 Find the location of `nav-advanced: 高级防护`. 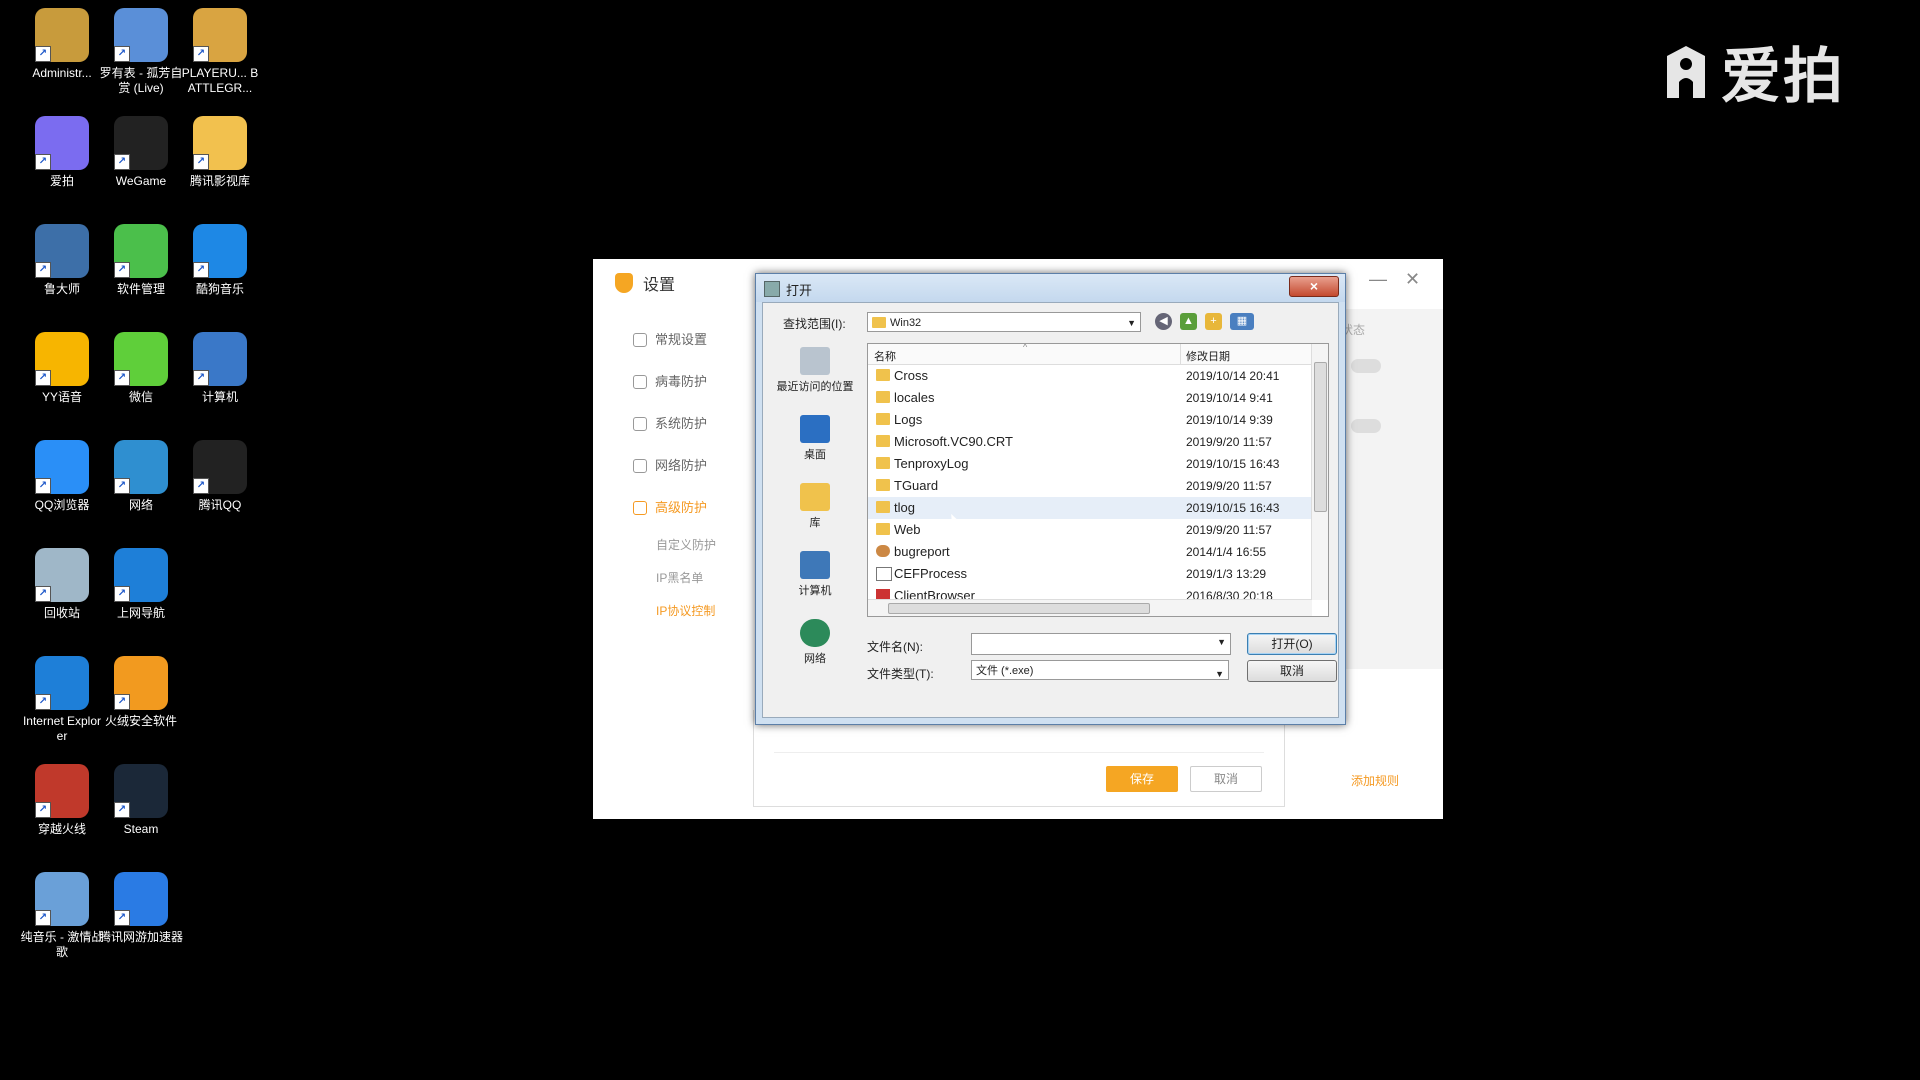

nav-advanced: 高级防护 is located at coordinates (693, 508).